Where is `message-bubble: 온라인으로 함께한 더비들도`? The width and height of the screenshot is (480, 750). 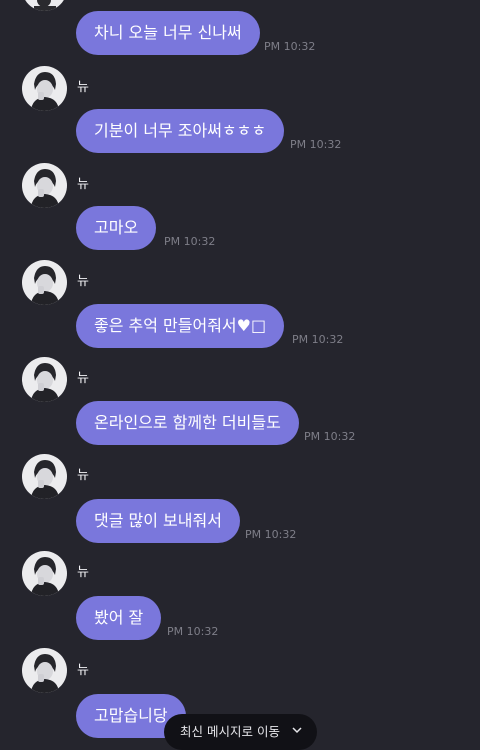 message-bubble: 온라인으로 함께한 더비들도 is located at coordinates (187, 423).